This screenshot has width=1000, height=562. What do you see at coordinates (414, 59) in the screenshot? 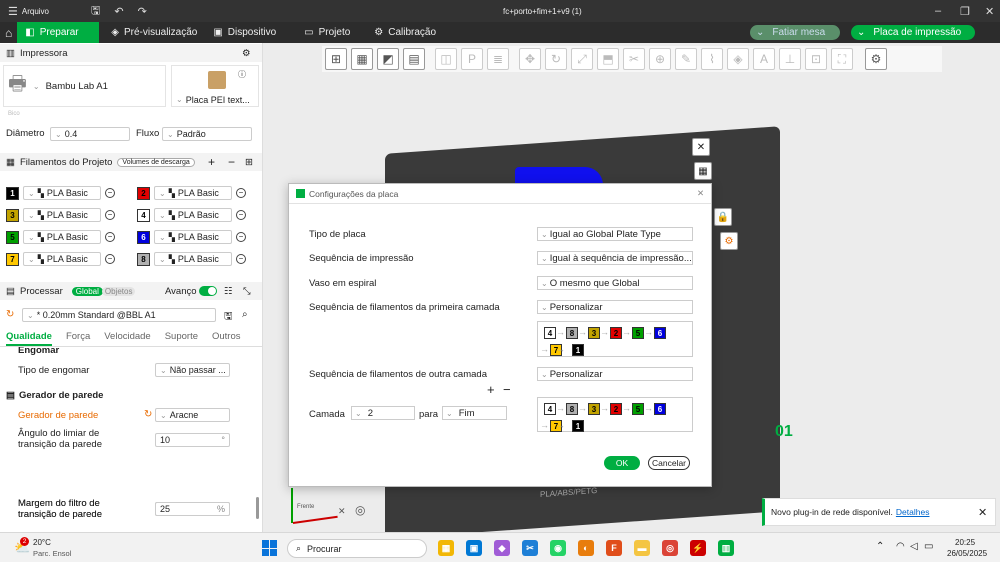
I see `plate-layout-icon: ▤` at bounding box center [414, 59].